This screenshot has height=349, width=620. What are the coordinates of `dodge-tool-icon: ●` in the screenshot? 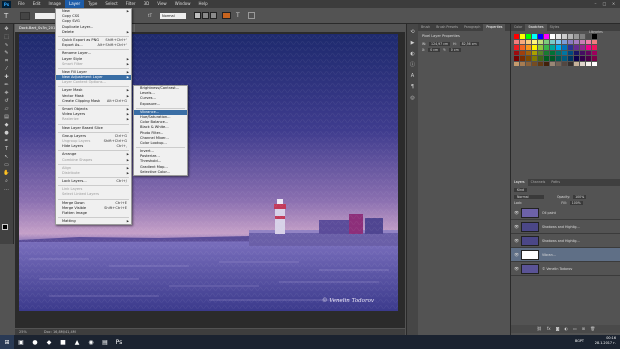 It's located at (7, 133).